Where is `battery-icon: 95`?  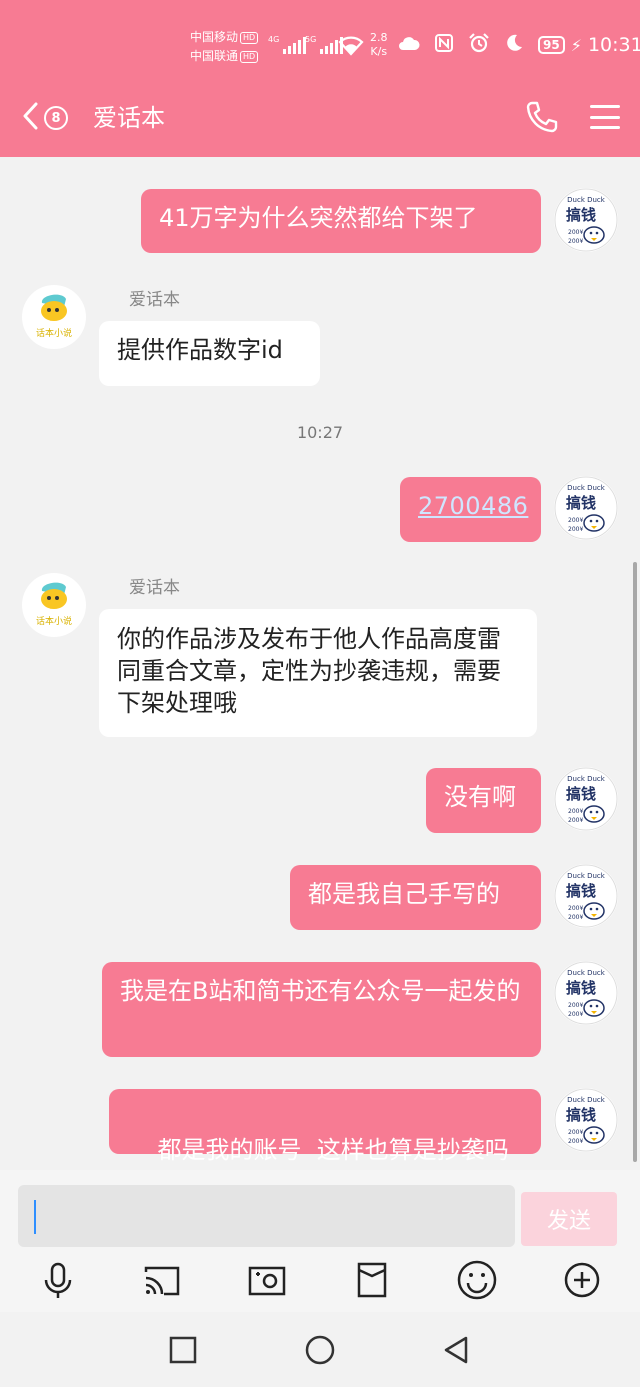 battery-icon: 95 is located at coordinates (551, 45).